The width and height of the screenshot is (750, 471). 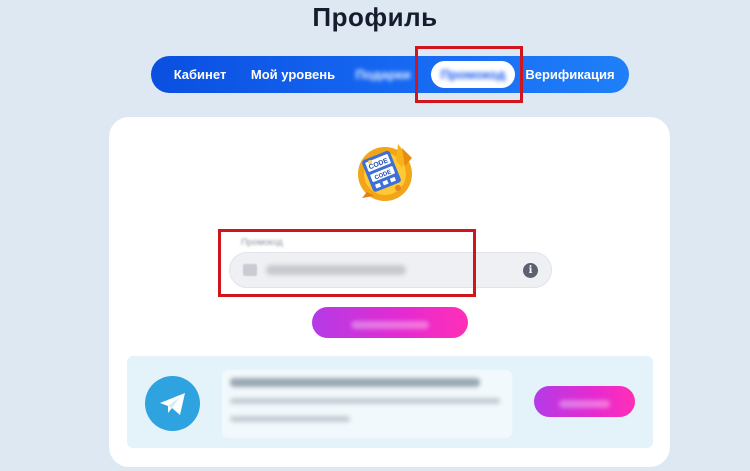 I want to click on tab-cabinet: Кабинет, so click(x=200, y=74).